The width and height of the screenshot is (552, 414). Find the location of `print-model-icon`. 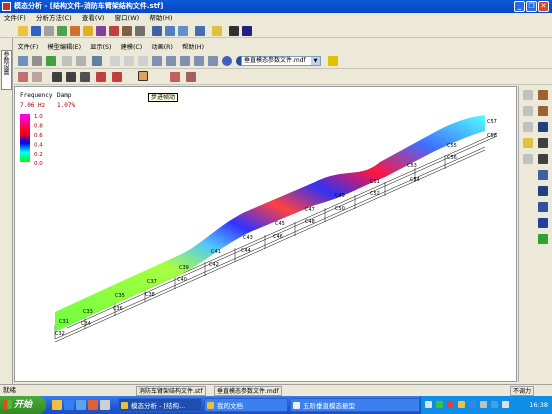

print-model-icon is located at coordinates (37, 61).